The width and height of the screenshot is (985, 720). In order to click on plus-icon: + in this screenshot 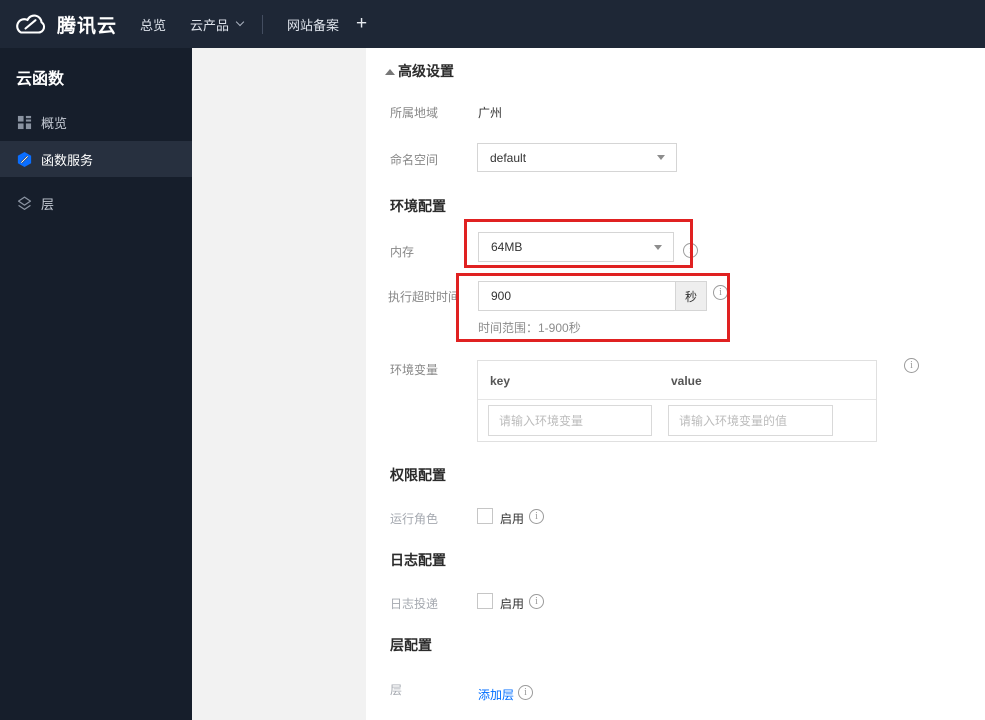, I will do `click(362, 23)`.